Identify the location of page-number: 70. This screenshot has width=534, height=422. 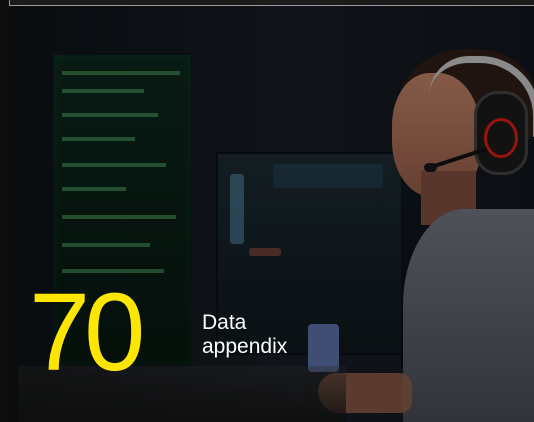
(87, 332).